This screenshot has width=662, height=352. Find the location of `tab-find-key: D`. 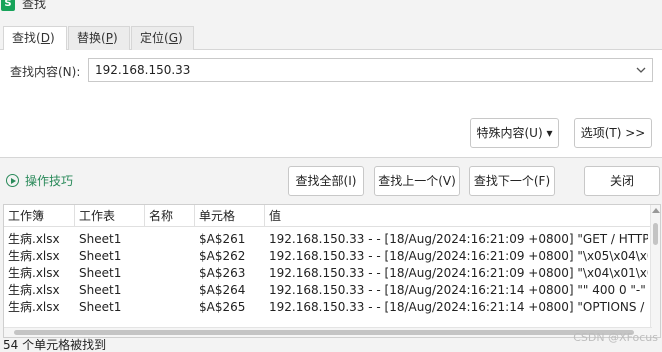

tab-find-key: D is located at coordinates (45, 38).